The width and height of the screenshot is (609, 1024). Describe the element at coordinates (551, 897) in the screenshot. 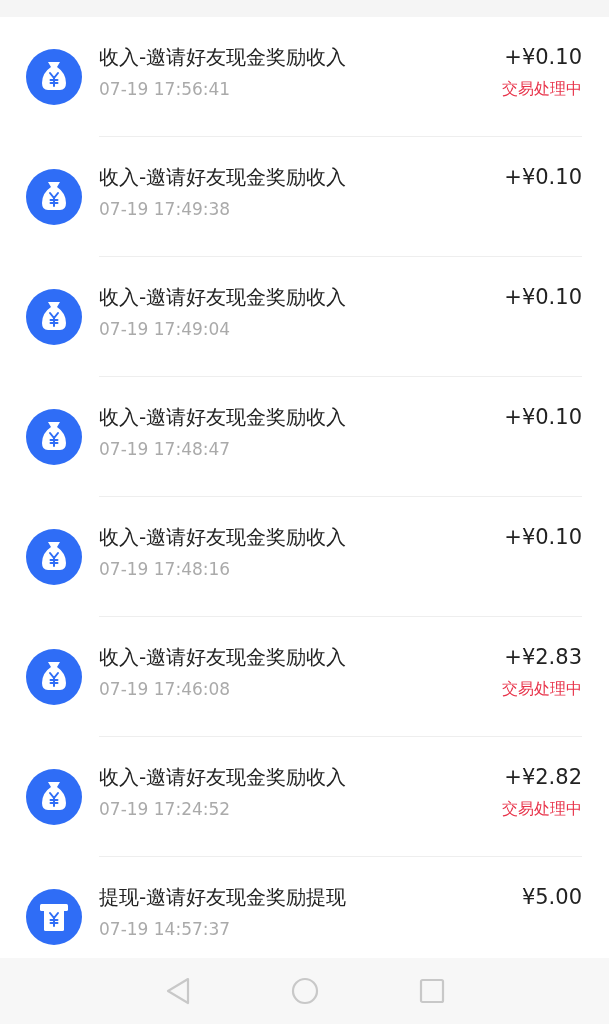

I see `transaction-amount: ¥5.00` at that location.